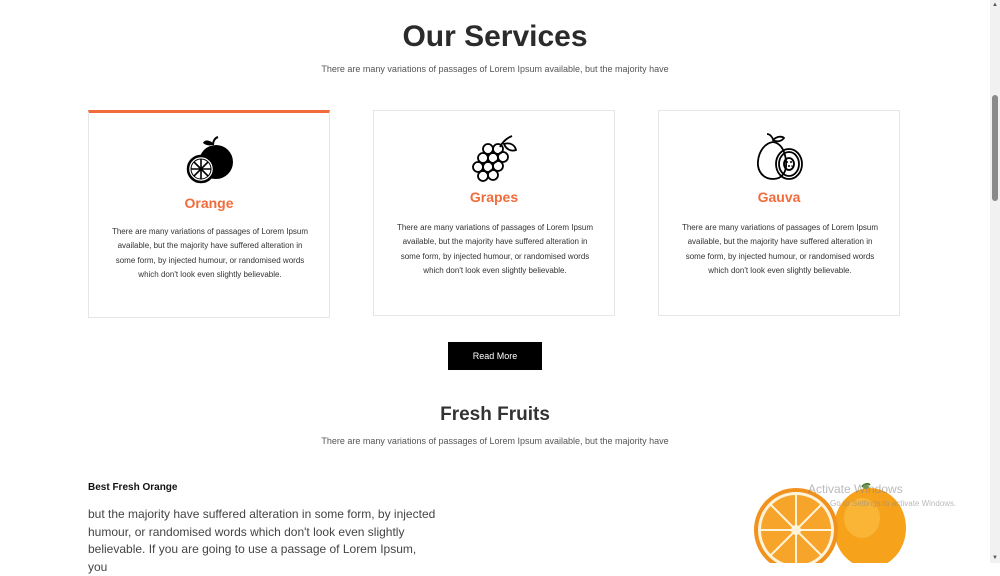 Image resolution: width=1000 pixels, height=576 pixels. Describe the element at coordinates (893, 503) in the screenshot. I see `activate-windows-subtext: Go to Settings to activate Windows.` at that location.